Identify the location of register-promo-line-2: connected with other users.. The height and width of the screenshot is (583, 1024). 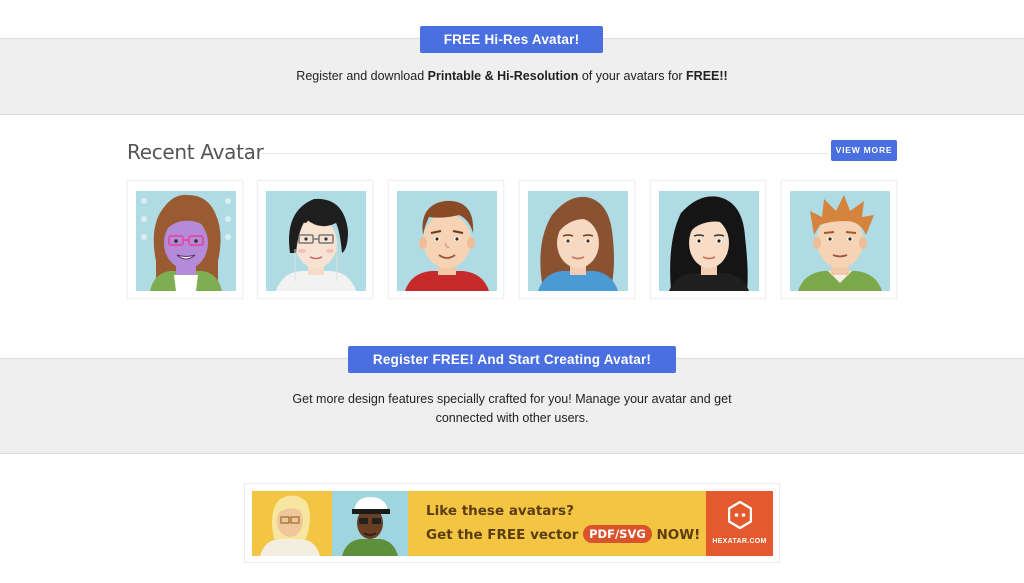
(512, 418).